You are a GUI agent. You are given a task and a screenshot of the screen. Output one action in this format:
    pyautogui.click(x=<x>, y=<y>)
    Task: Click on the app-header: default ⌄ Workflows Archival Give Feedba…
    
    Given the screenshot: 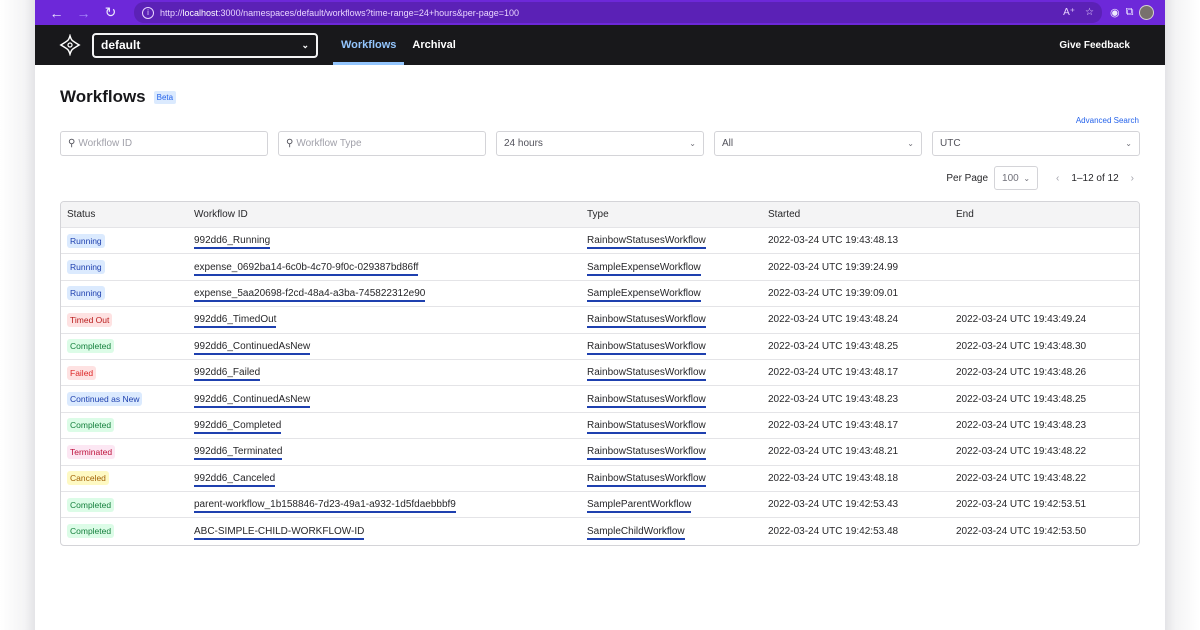 What is the action you would take?
    pyautogui.click(x=600, y=45)
    